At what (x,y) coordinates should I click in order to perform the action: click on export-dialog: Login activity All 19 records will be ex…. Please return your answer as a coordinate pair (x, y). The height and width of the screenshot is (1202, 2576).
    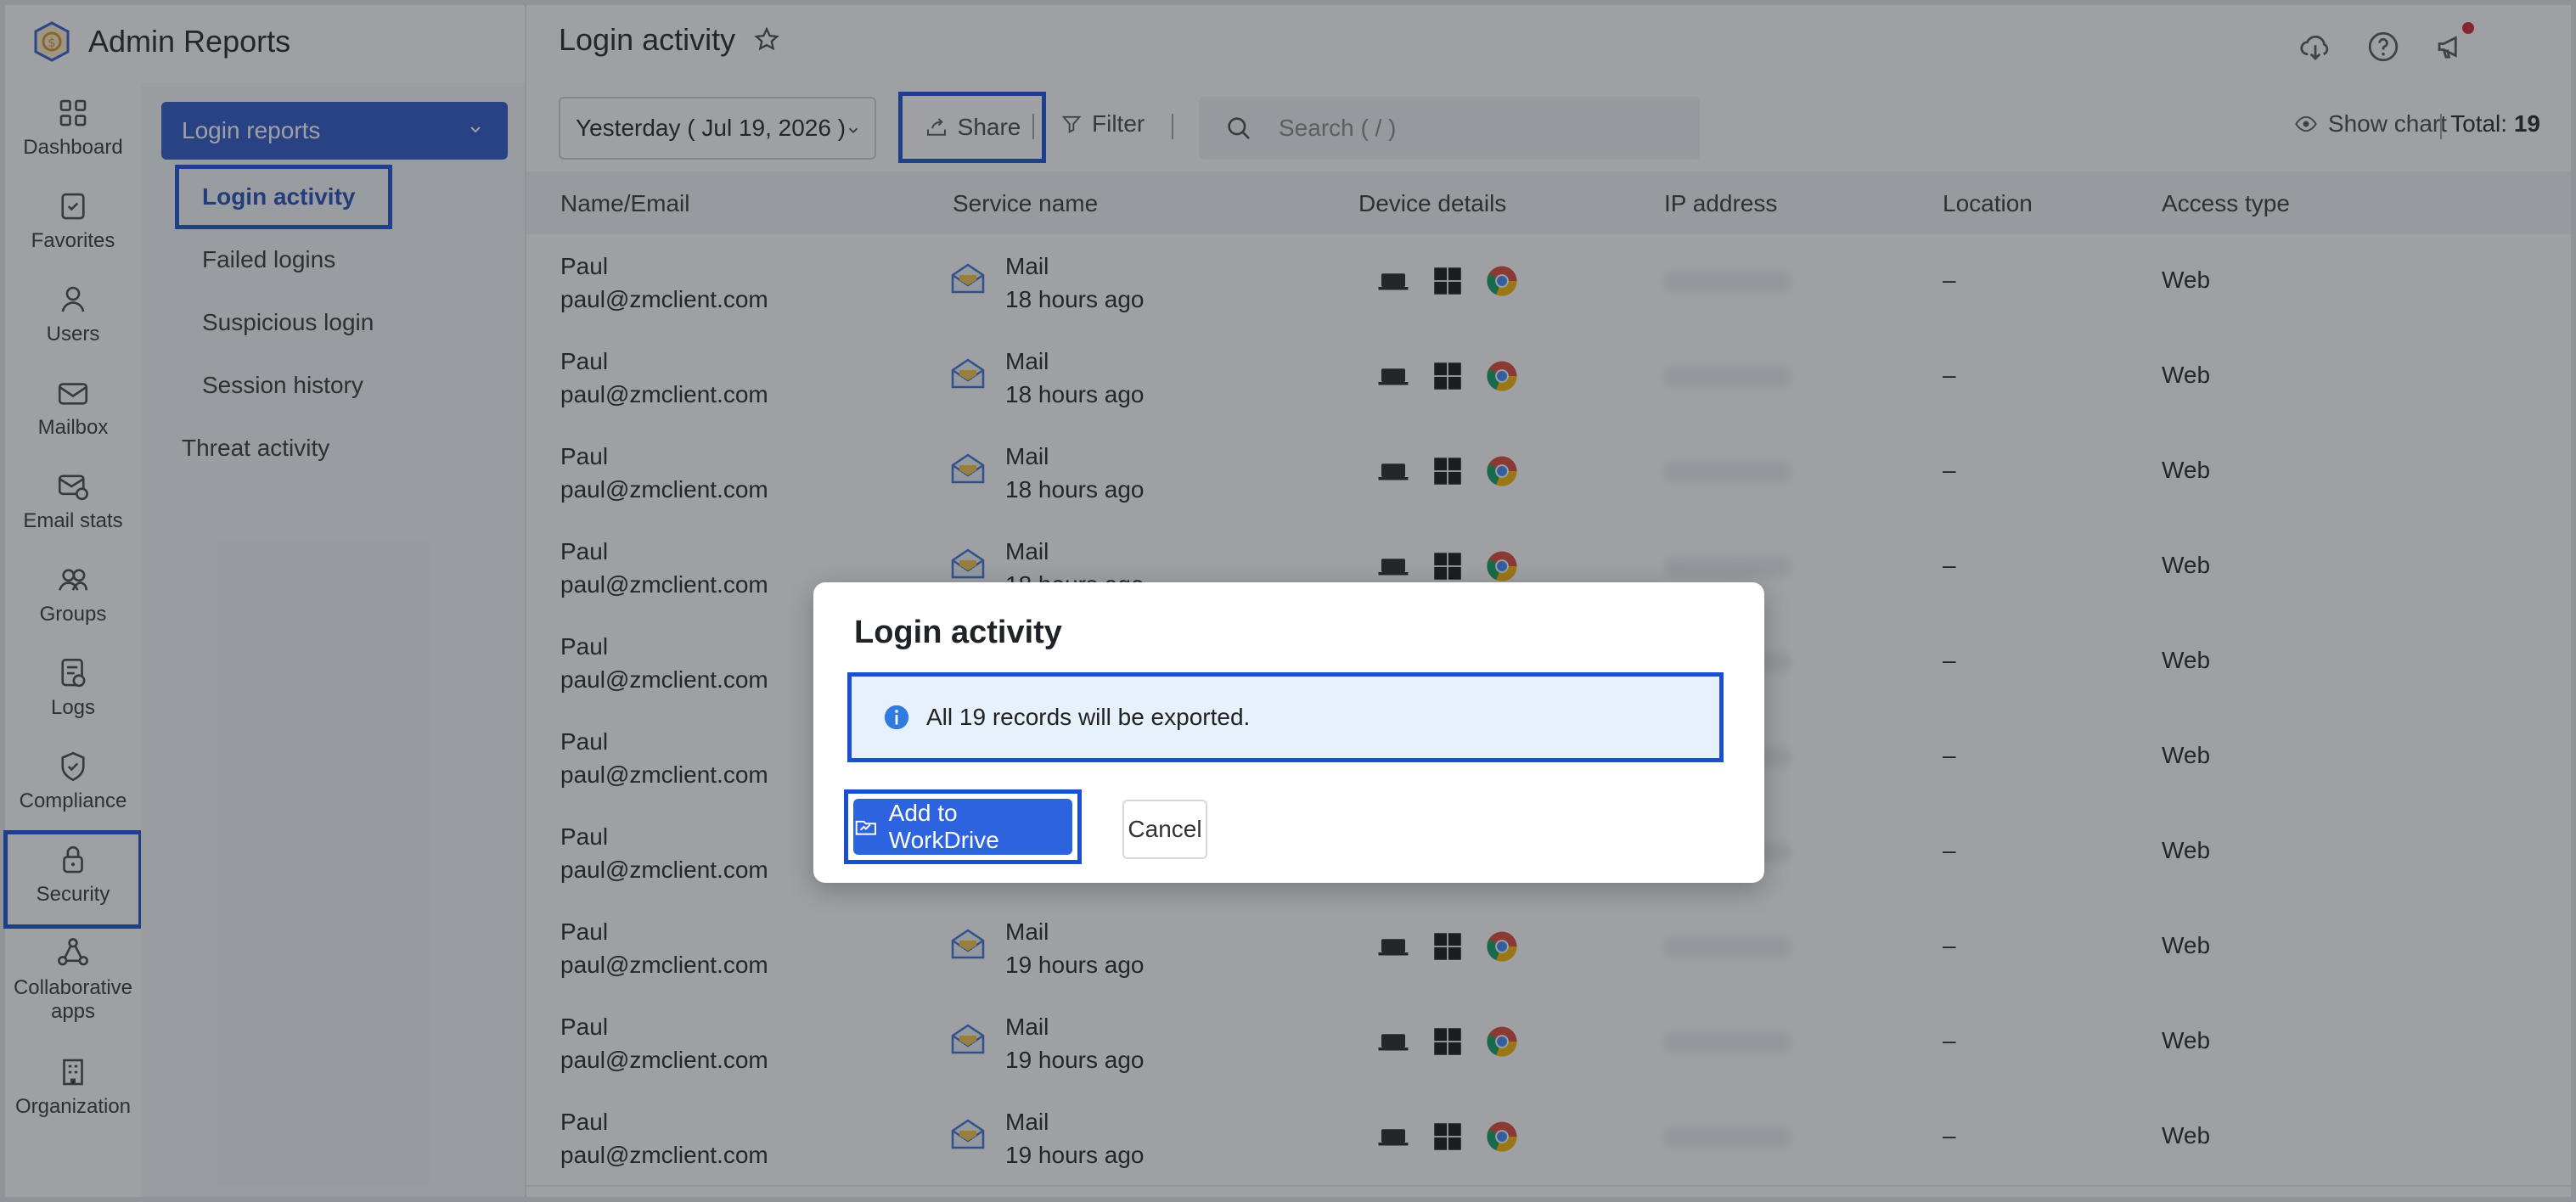
    Looking at the image, I should click on (1288, 733).